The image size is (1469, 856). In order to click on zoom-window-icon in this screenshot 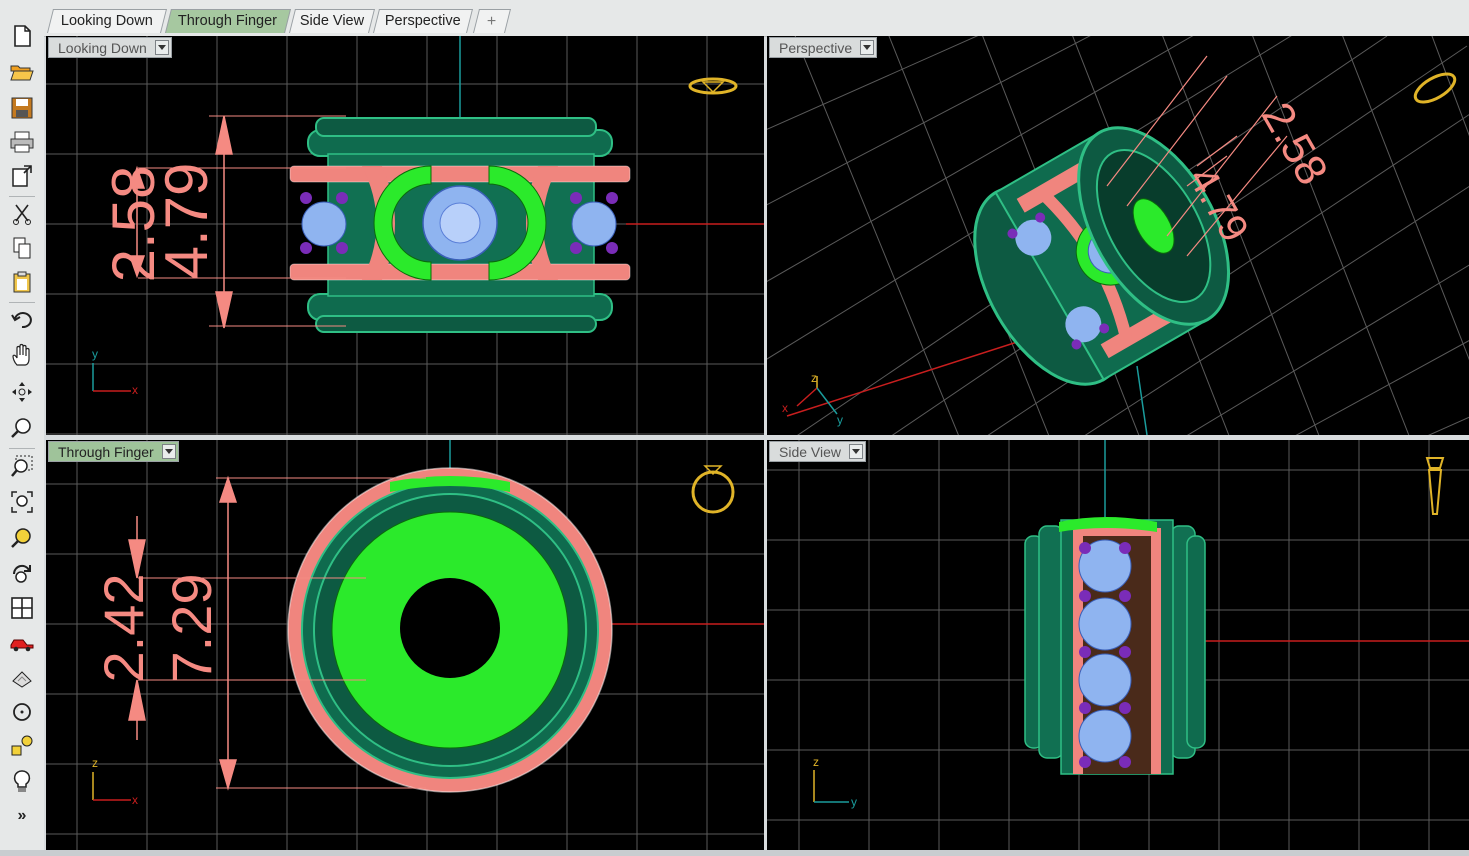, I will do `click(22, 466)`.